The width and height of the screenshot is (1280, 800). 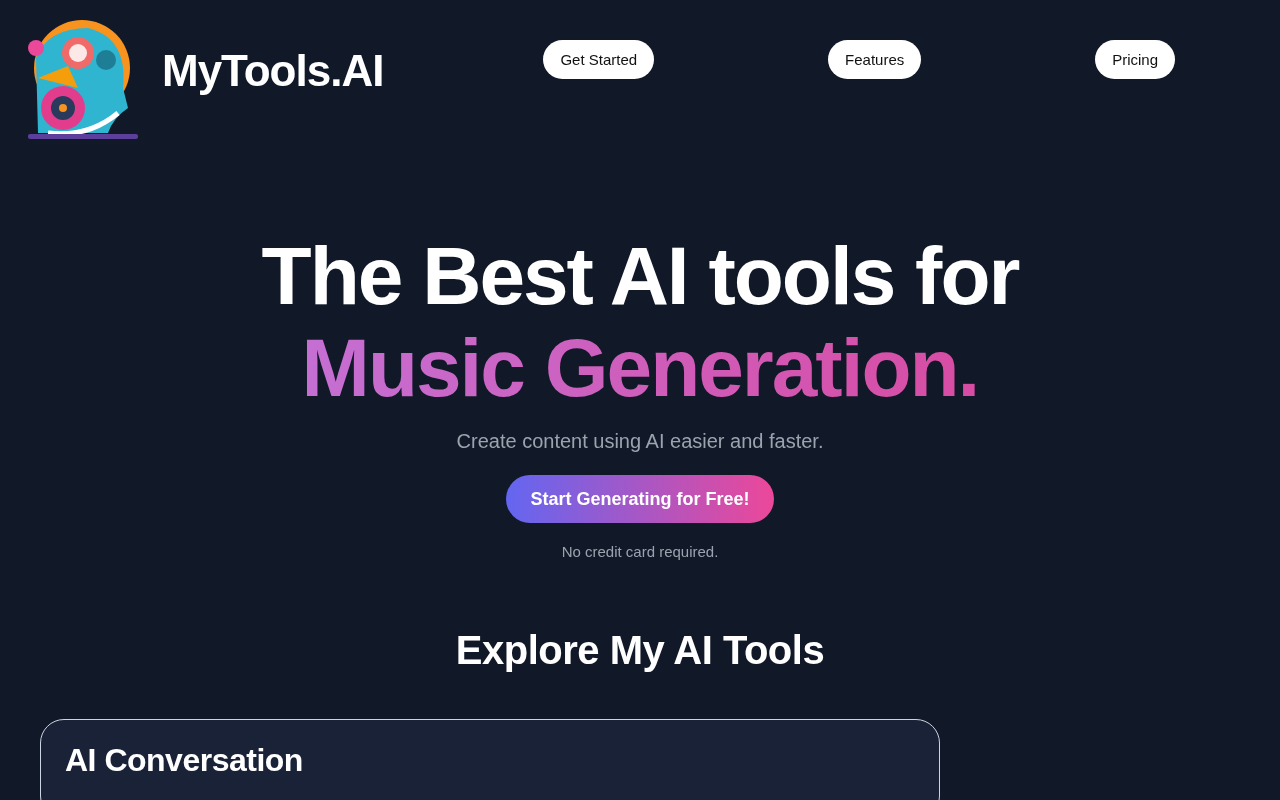 I want to click on nav-button: Features, so click(x=875, y=59).